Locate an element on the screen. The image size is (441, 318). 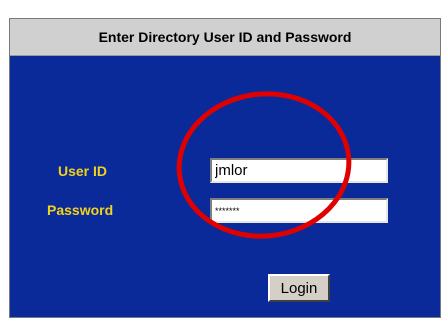
dialog-title-bar: Enter Directory User ID and Password is located at coordinates (225, 37).